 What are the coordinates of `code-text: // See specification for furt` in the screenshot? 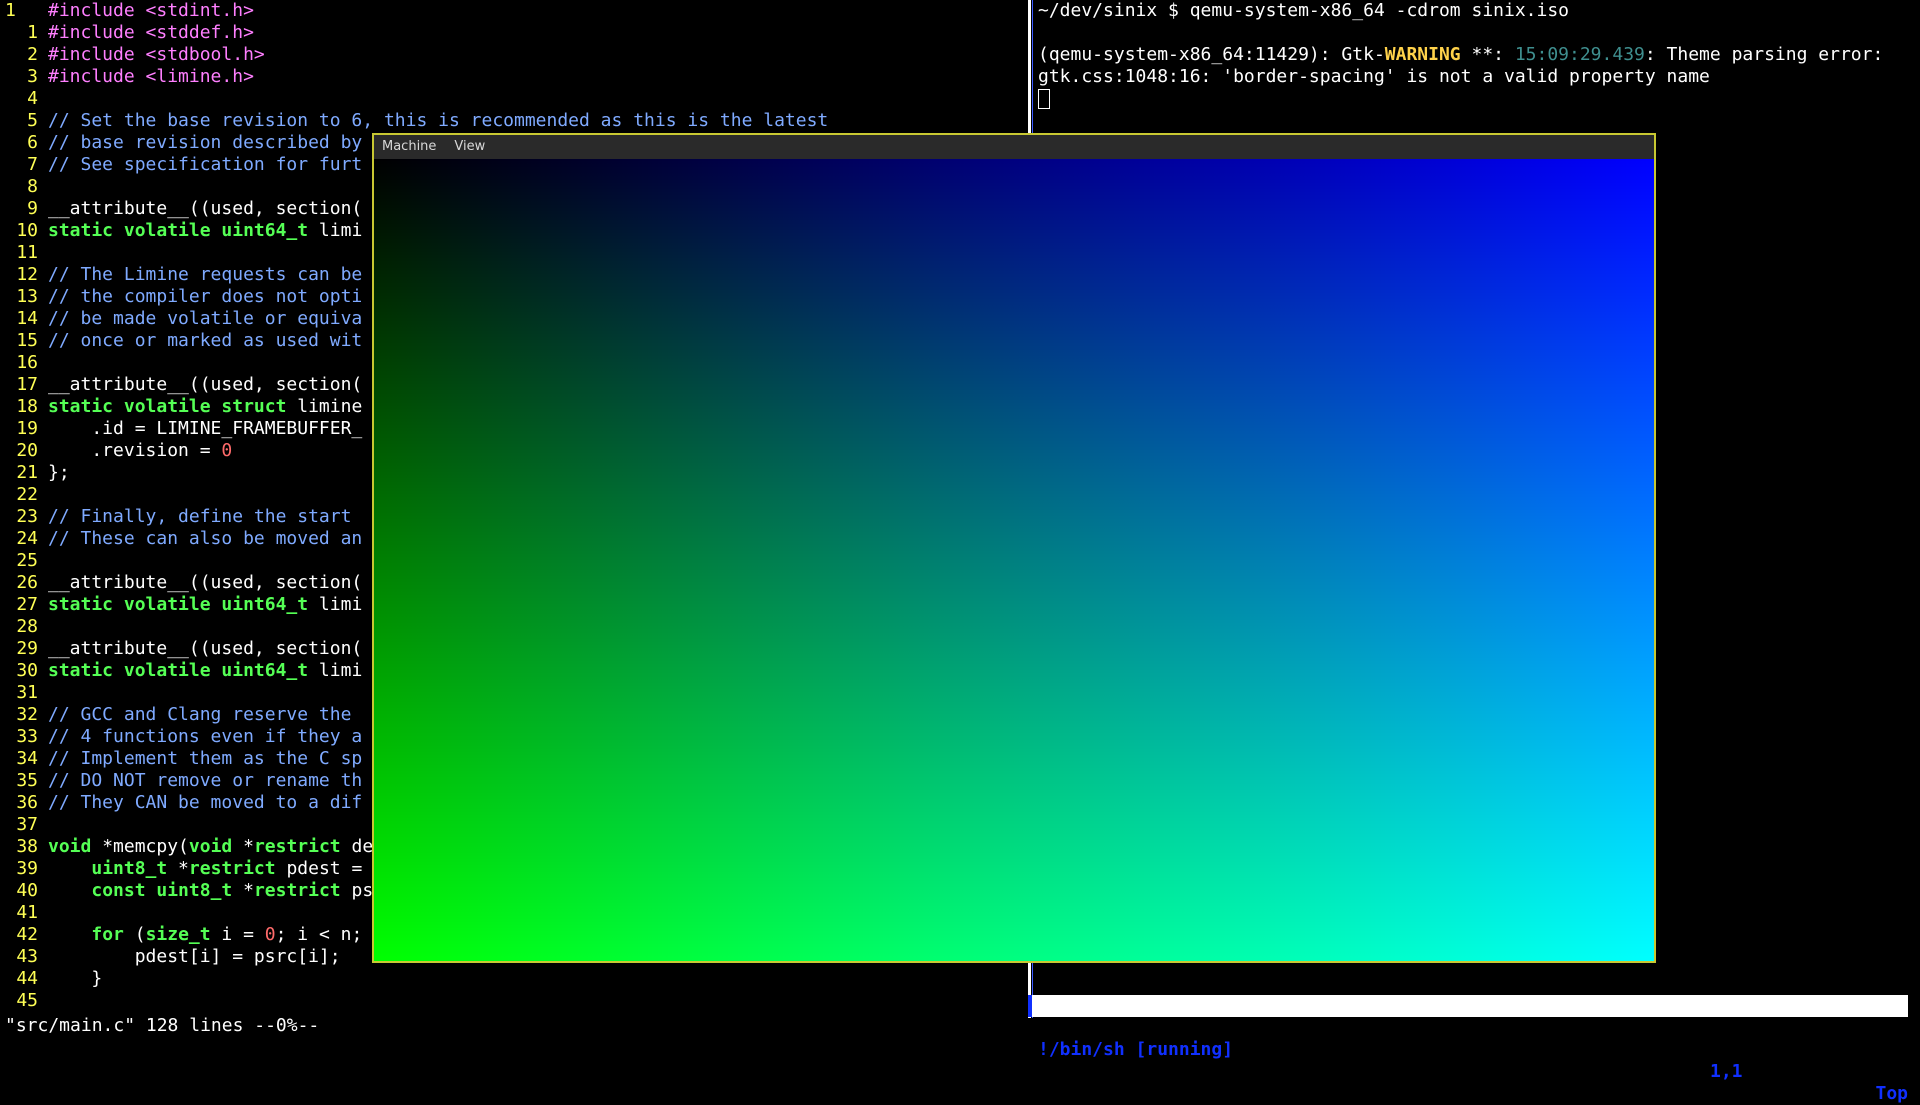 It's located at (205, 164).